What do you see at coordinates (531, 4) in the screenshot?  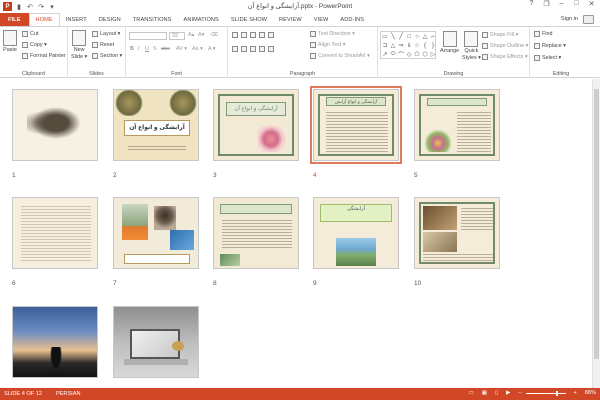 I see `help-icon: ?` at bounding box center [531, 4].